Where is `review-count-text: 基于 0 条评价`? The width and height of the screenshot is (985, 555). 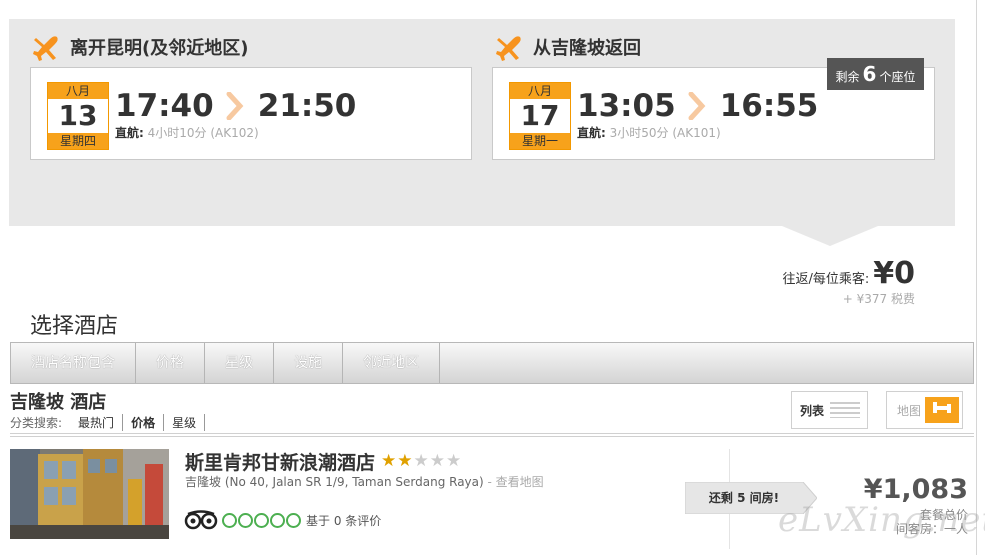 review-count-text: 基于 0 条评价 is located at coordinates (344, 520).